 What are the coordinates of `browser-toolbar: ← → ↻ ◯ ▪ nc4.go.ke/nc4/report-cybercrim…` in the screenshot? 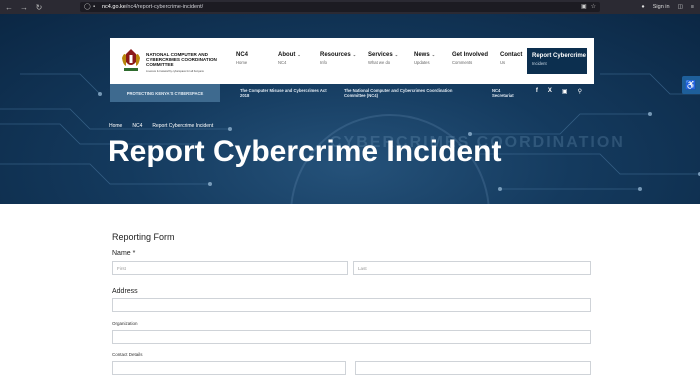 It's located at (350, 7).